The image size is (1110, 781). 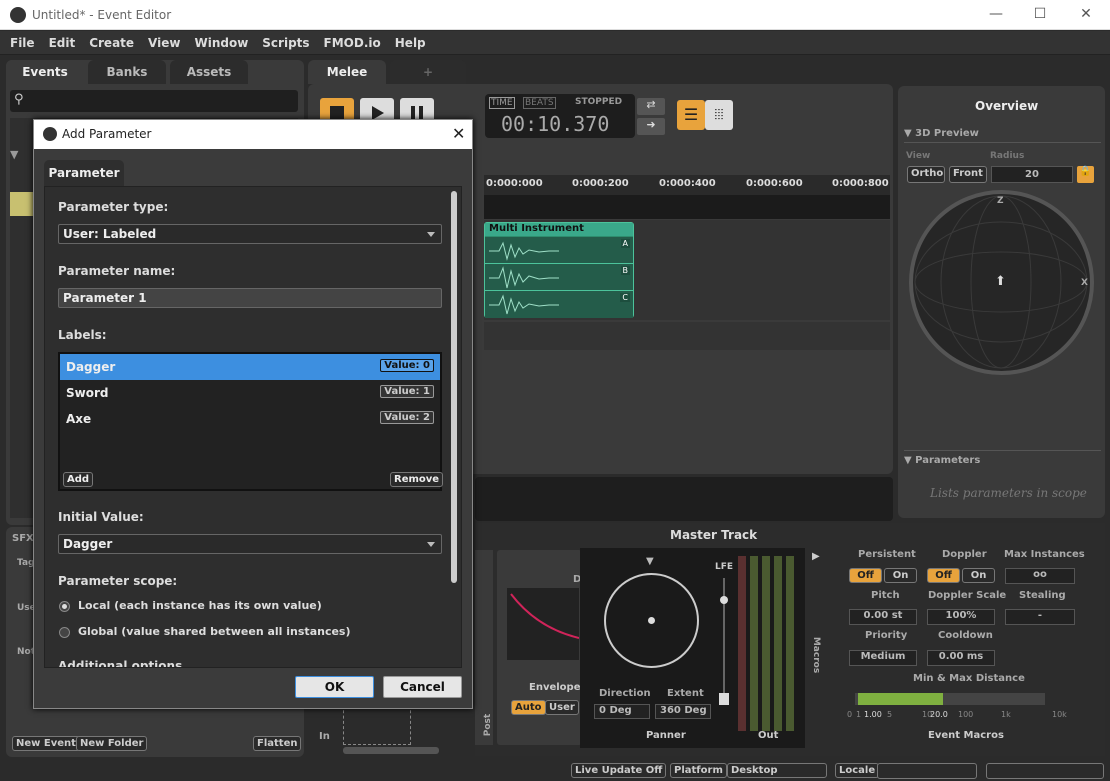 What do you see at coordinates (900, 575) in the screenshot?
I see `persistent-on: On` at bounding box center [900, 575].